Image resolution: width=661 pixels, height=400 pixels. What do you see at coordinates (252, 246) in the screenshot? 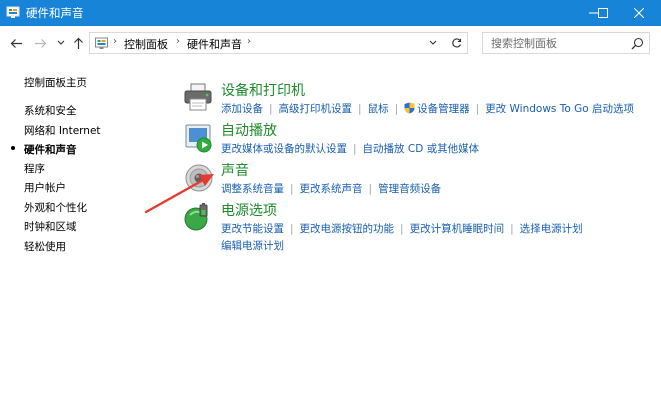
I see `link-edit-power-plan: 编辑电源计划` at bounding box center [252, 246].